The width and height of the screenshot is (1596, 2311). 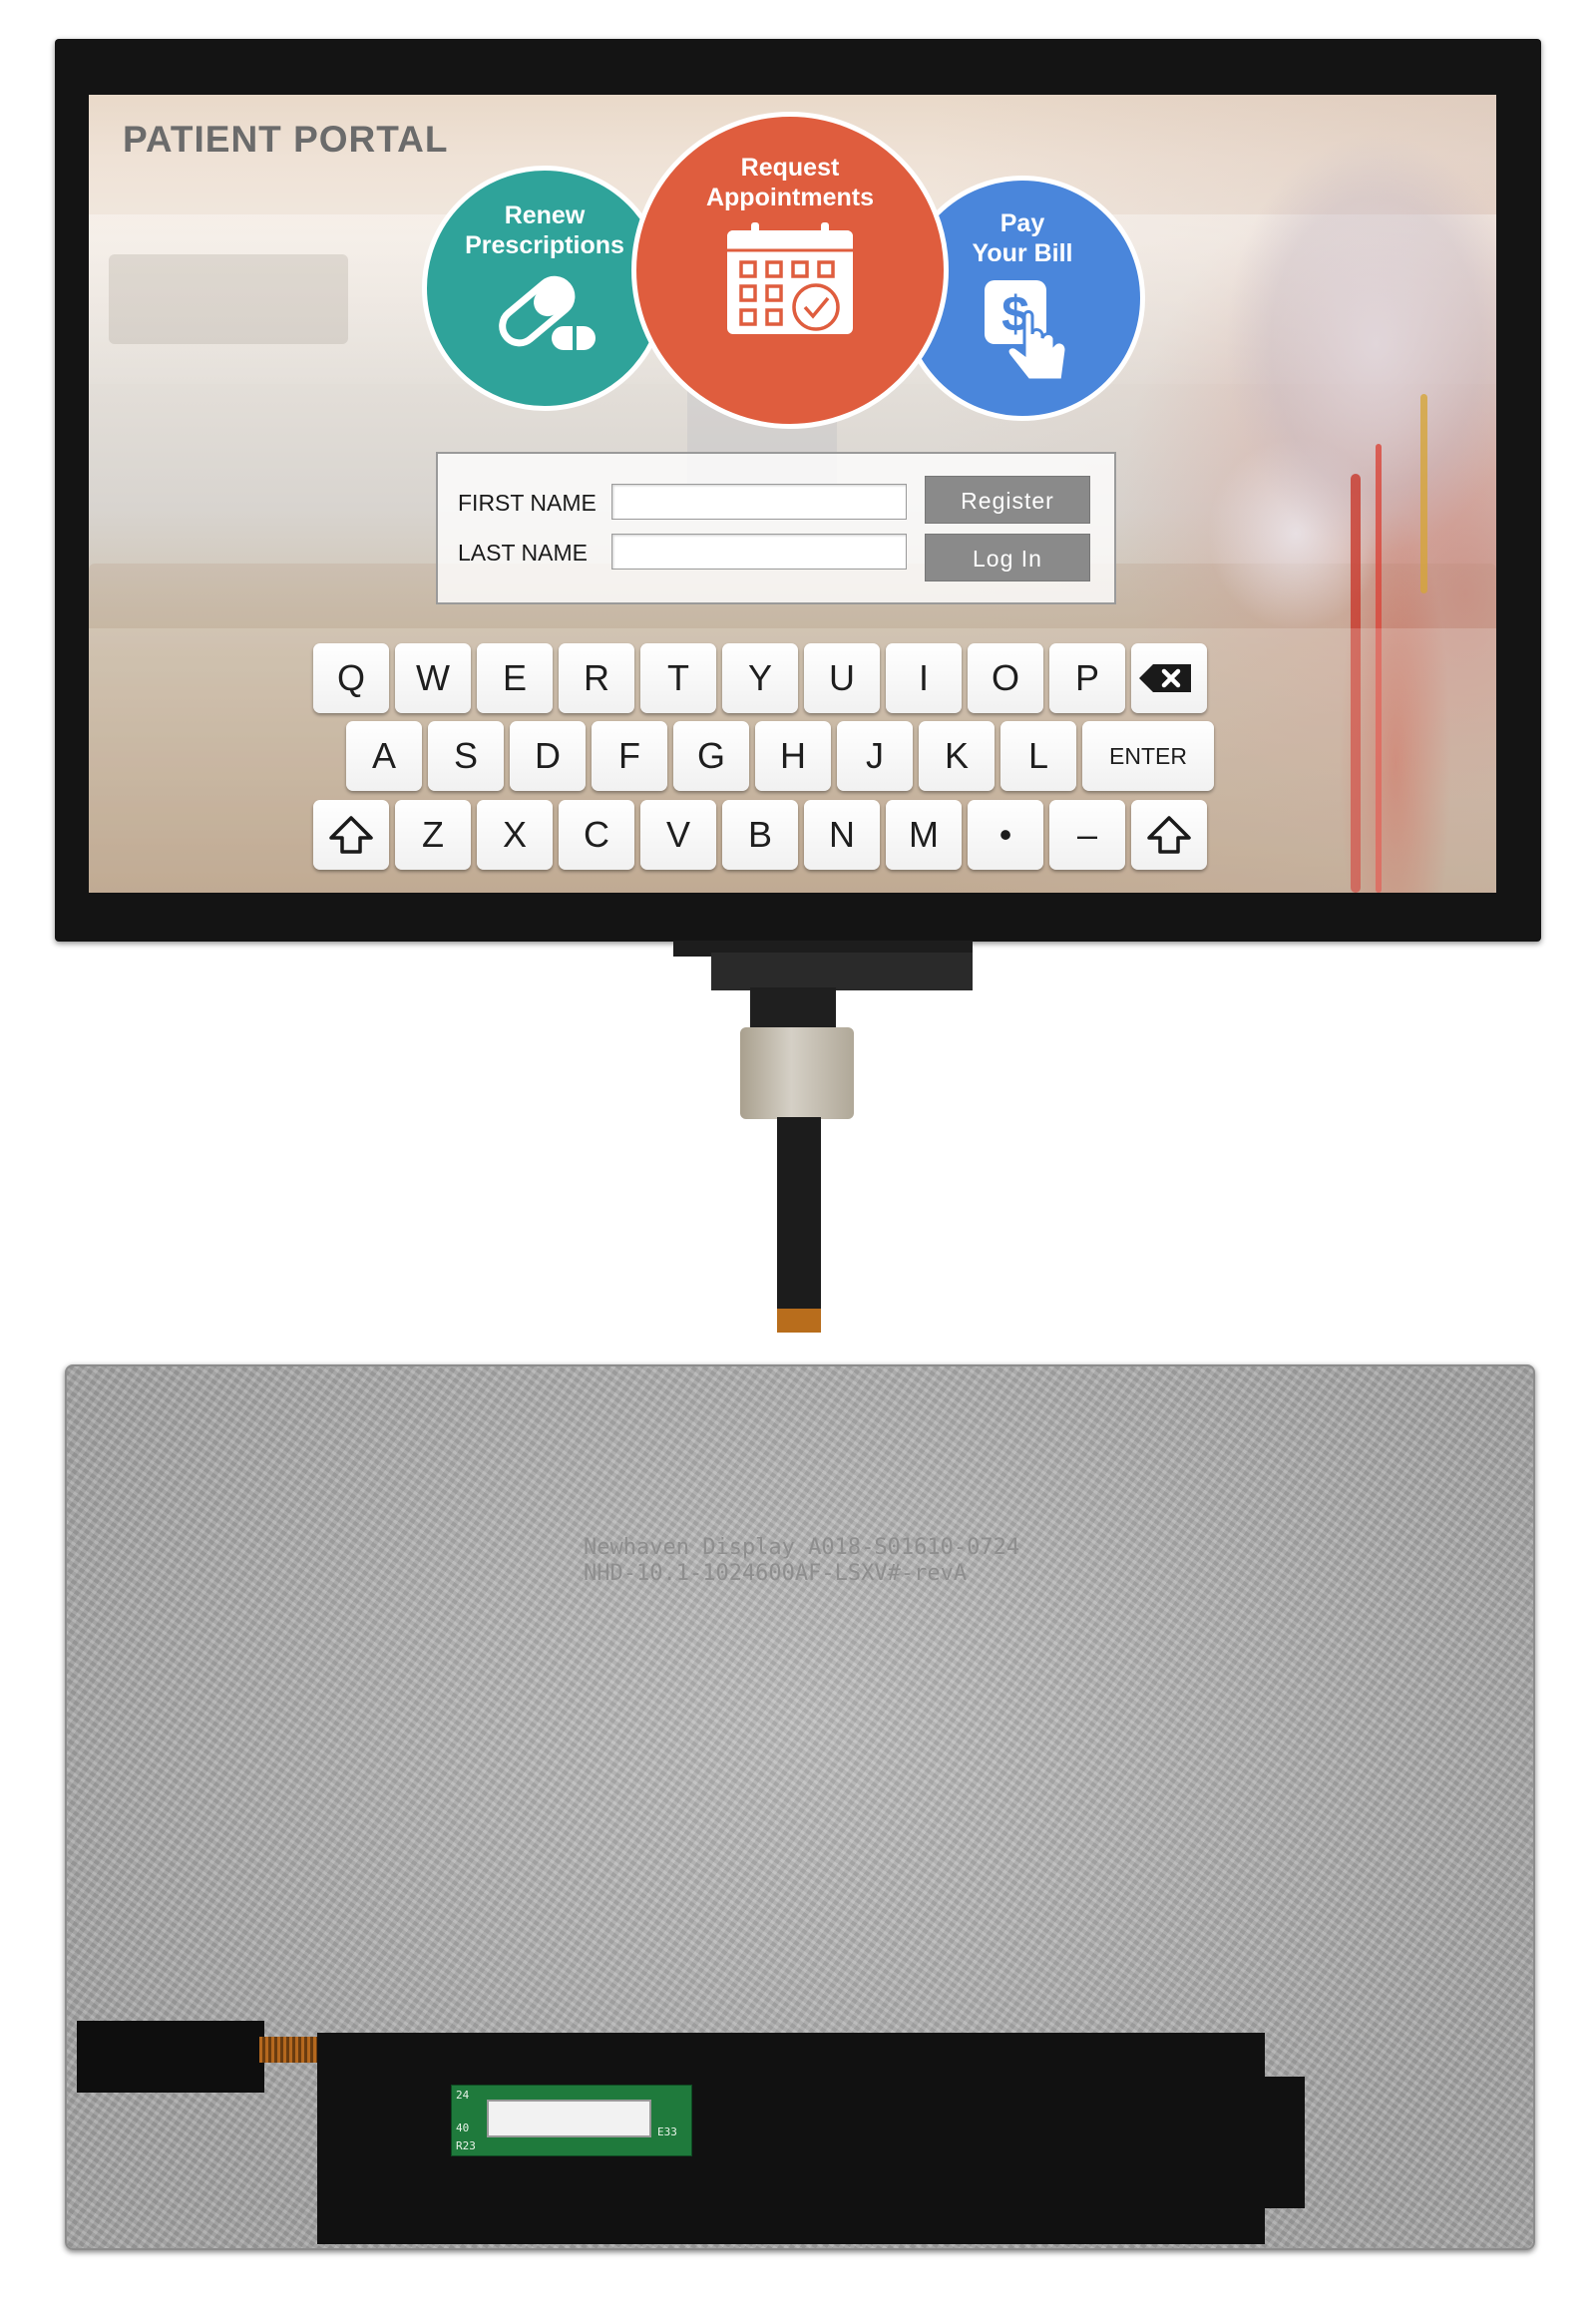 What do you see at coordinates (286, 139) in the screenshot?
I see `page-title: PATIENT PORTAL` at bounding box center [286, 139].